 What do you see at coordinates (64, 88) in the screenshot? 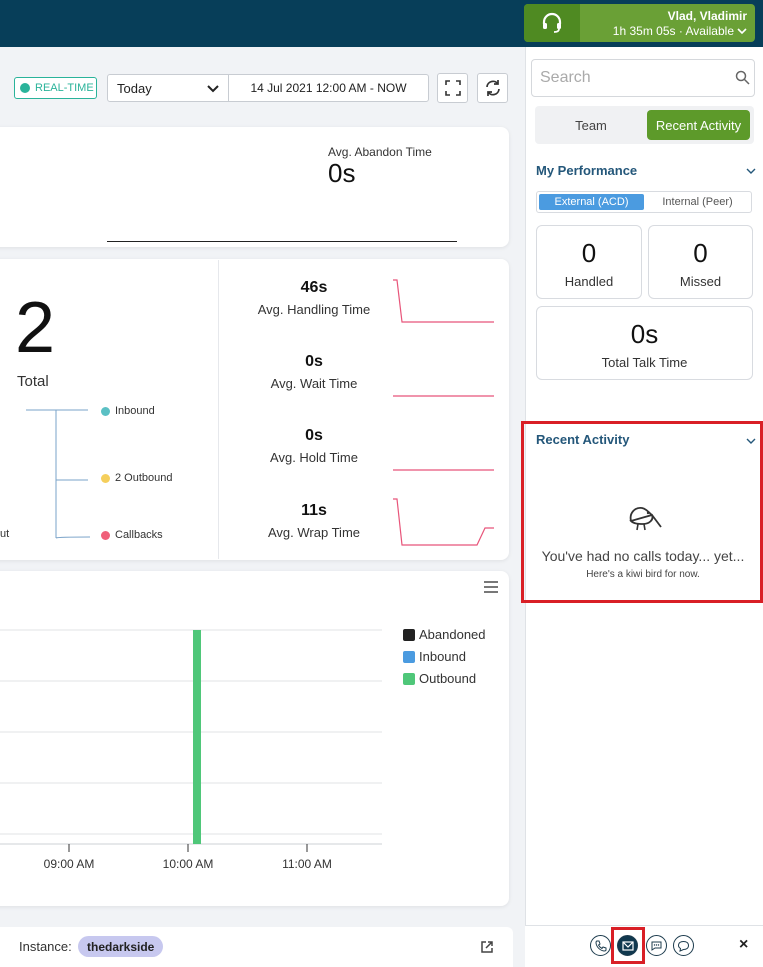
I see `realtime-label: REAL-TIME` at bounding box center [64, 88].